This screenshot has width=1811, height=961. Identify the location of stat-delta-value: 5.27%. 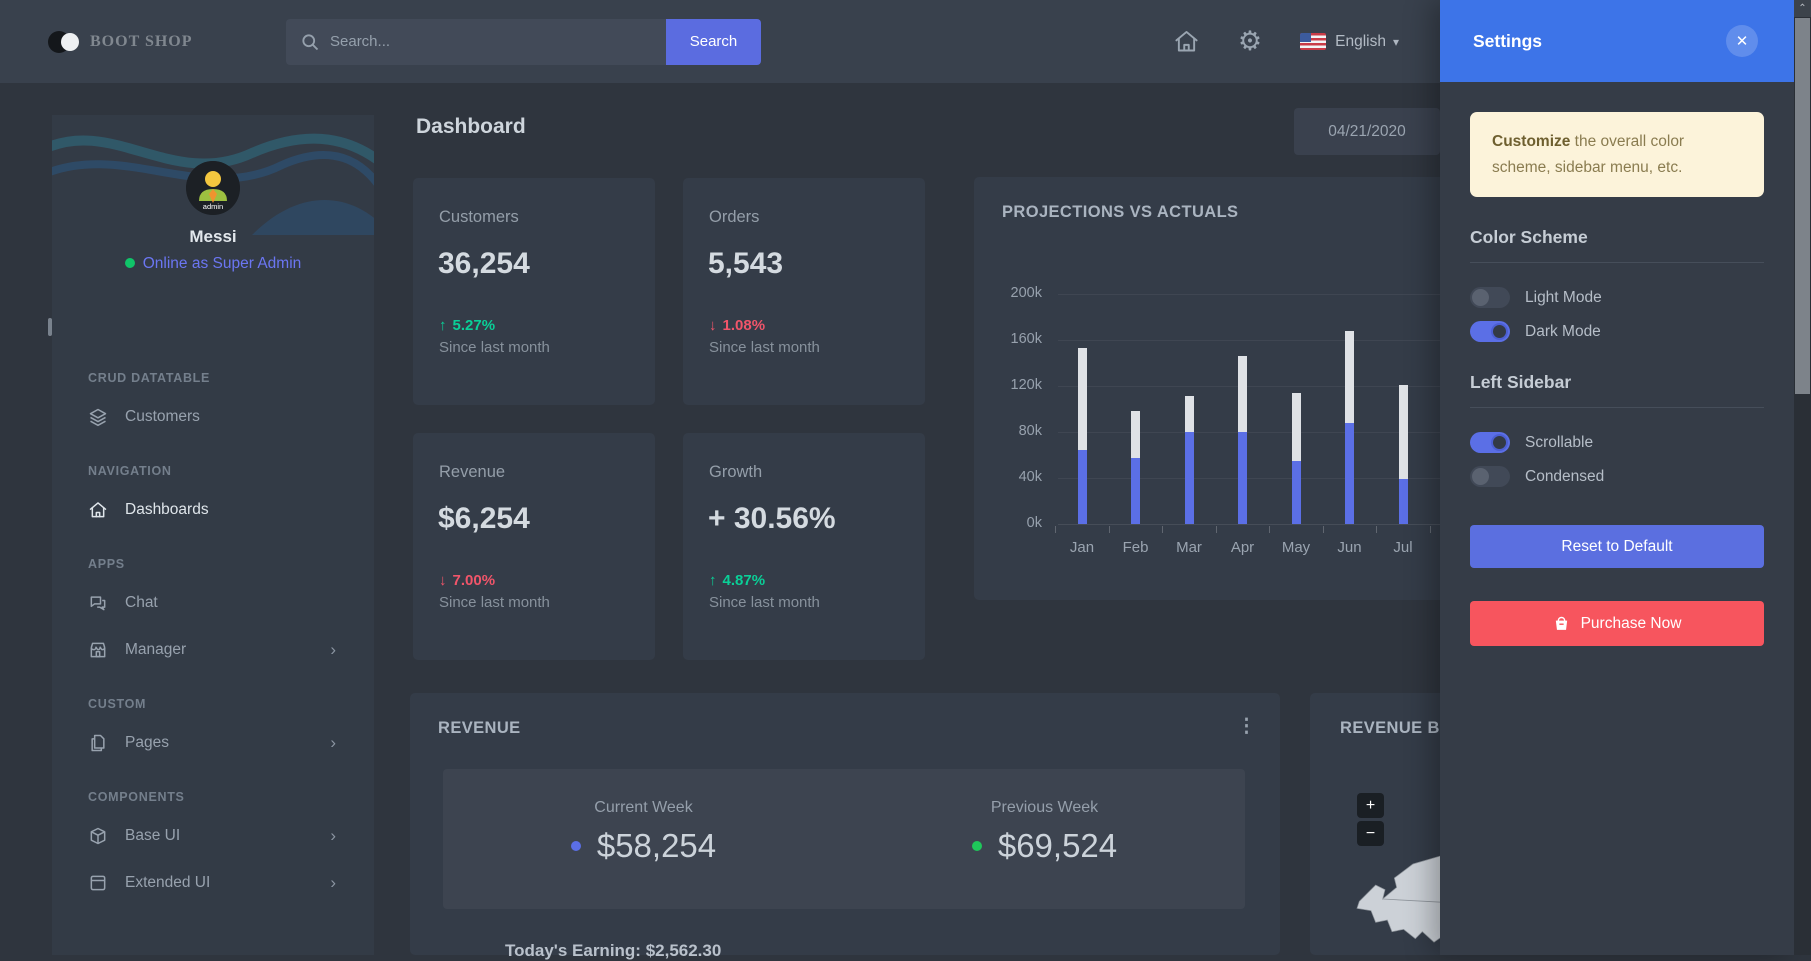
(474, 325).